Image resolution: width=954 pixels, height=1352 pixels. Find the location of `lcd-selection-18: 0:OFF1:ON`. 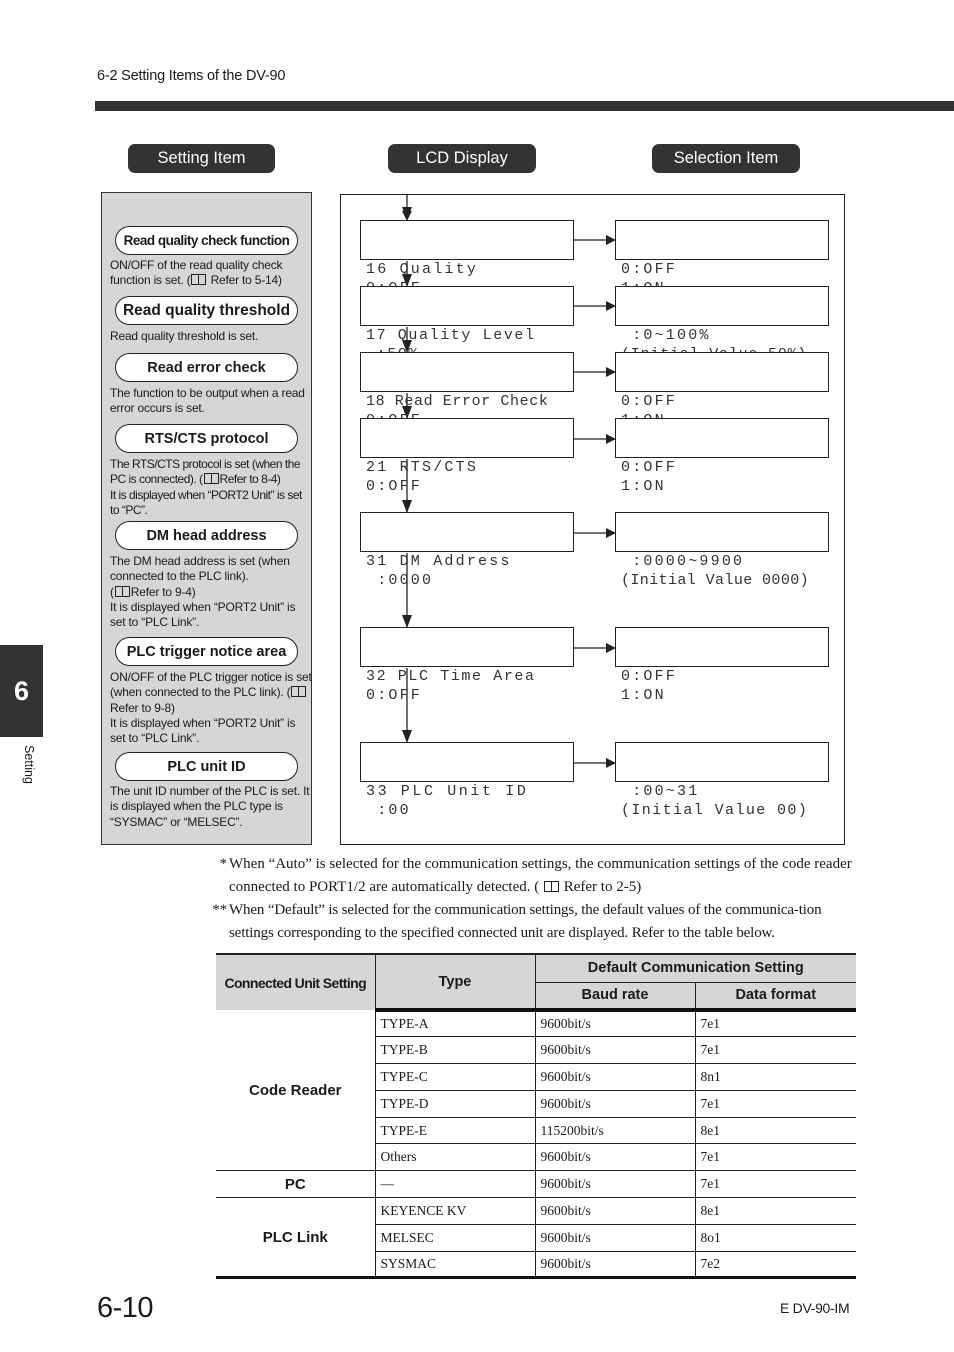

lcd-selection-18: 0:OFF1:ON is located at coordinates (722, 390).